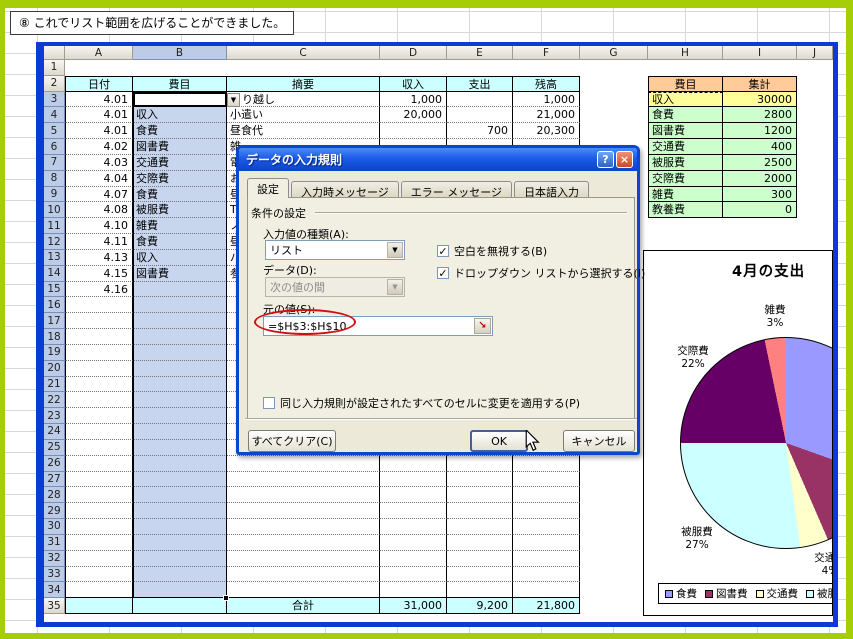 The width and height of the screenshot is (853, 639). I want to click on cell-C33, so click(303, 574).